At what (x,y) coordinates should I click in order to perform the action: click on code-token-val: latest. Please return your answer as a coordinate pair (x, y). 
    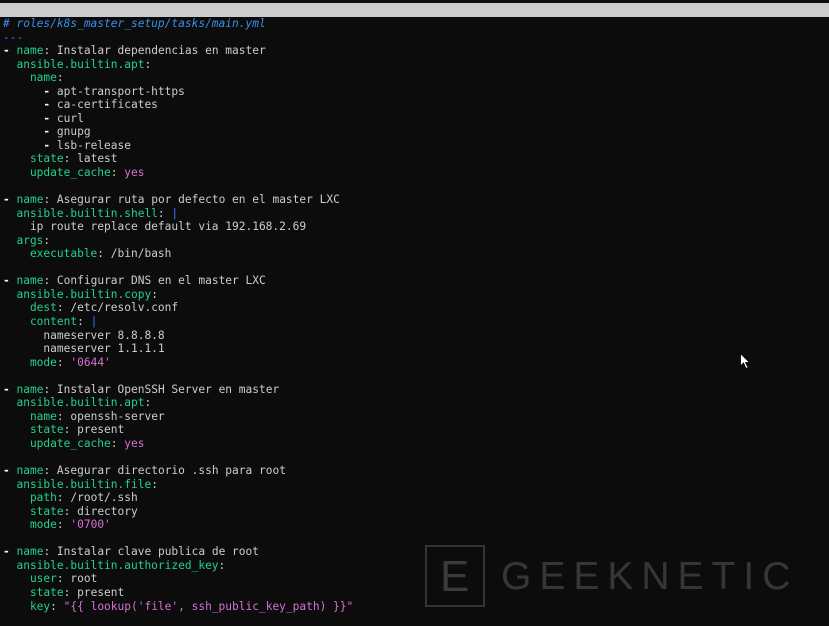
    Looking at the image, I should click on (97, 159).